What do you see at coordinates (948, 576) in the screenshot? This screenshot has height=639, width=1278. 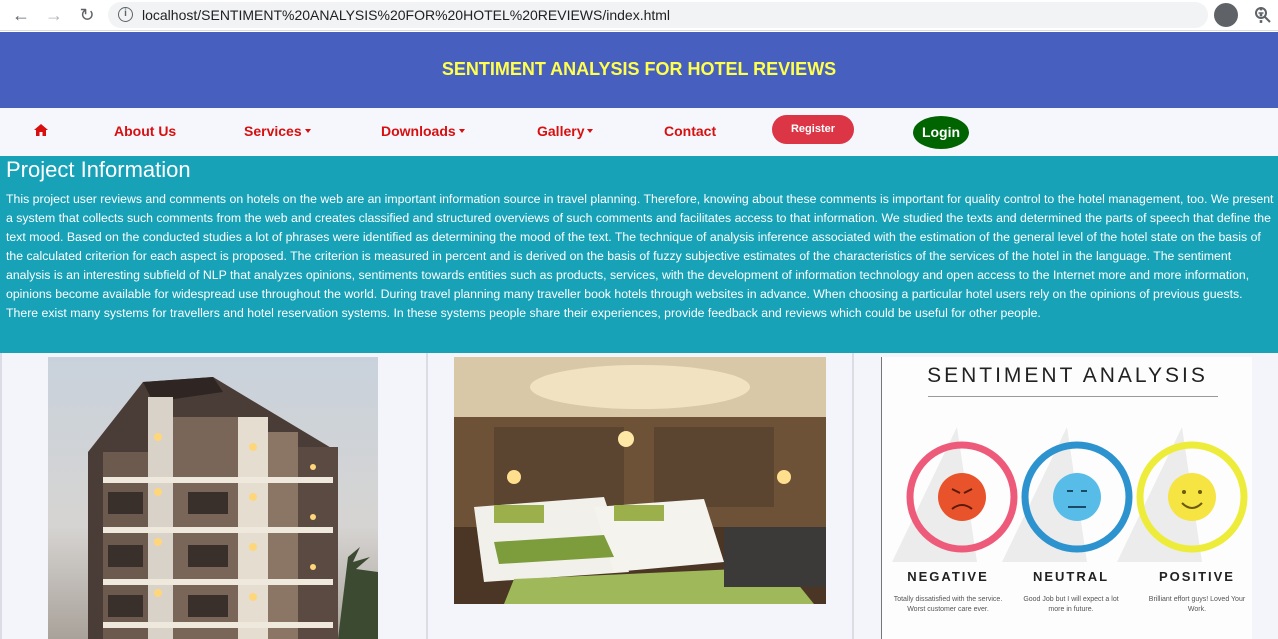 I see `negative-label: NEGATIVE` at bounding box center [948, 576].